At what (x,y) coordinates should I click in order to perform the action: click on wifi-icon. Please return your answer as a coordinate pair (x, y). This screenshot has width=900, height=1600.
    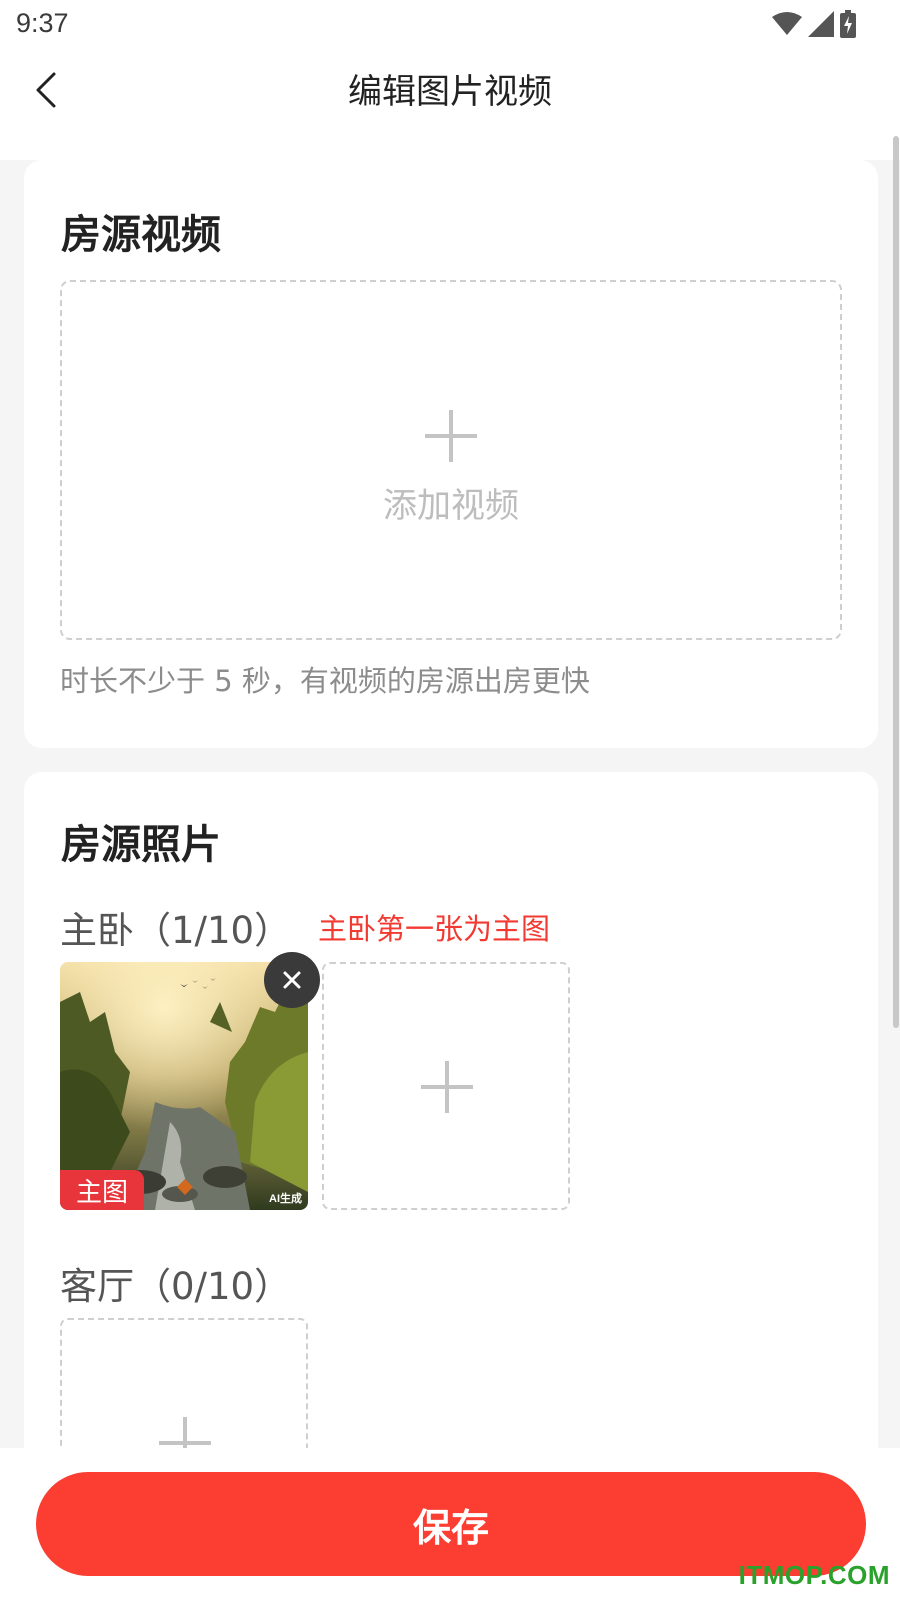
    Looking at the image, I should click on (787, 24).